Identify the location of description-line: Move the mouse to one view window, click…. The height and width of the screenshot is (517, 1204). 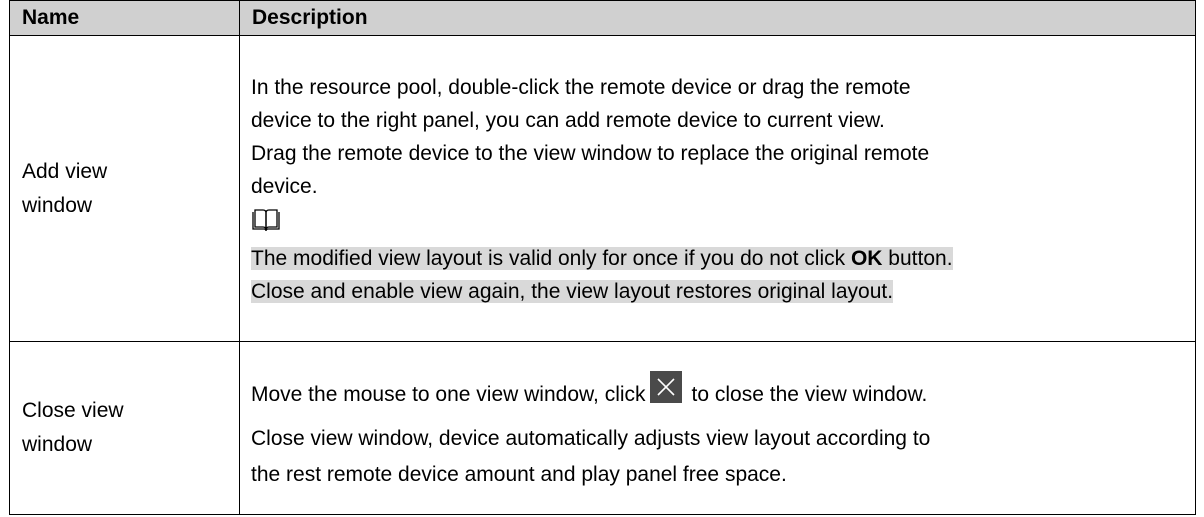
(718, 392).